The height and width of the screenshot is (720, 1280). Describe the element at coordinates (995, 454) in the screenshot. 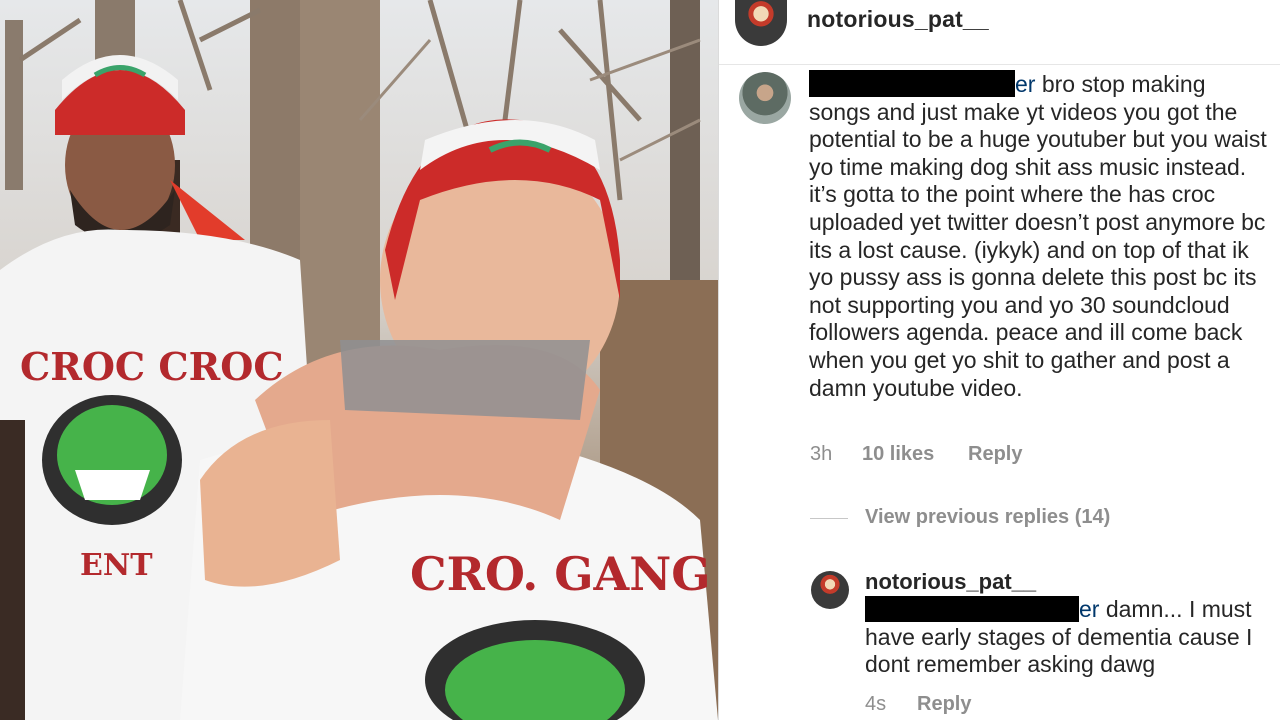

I see `comment-reply-button: Reply` at that location.